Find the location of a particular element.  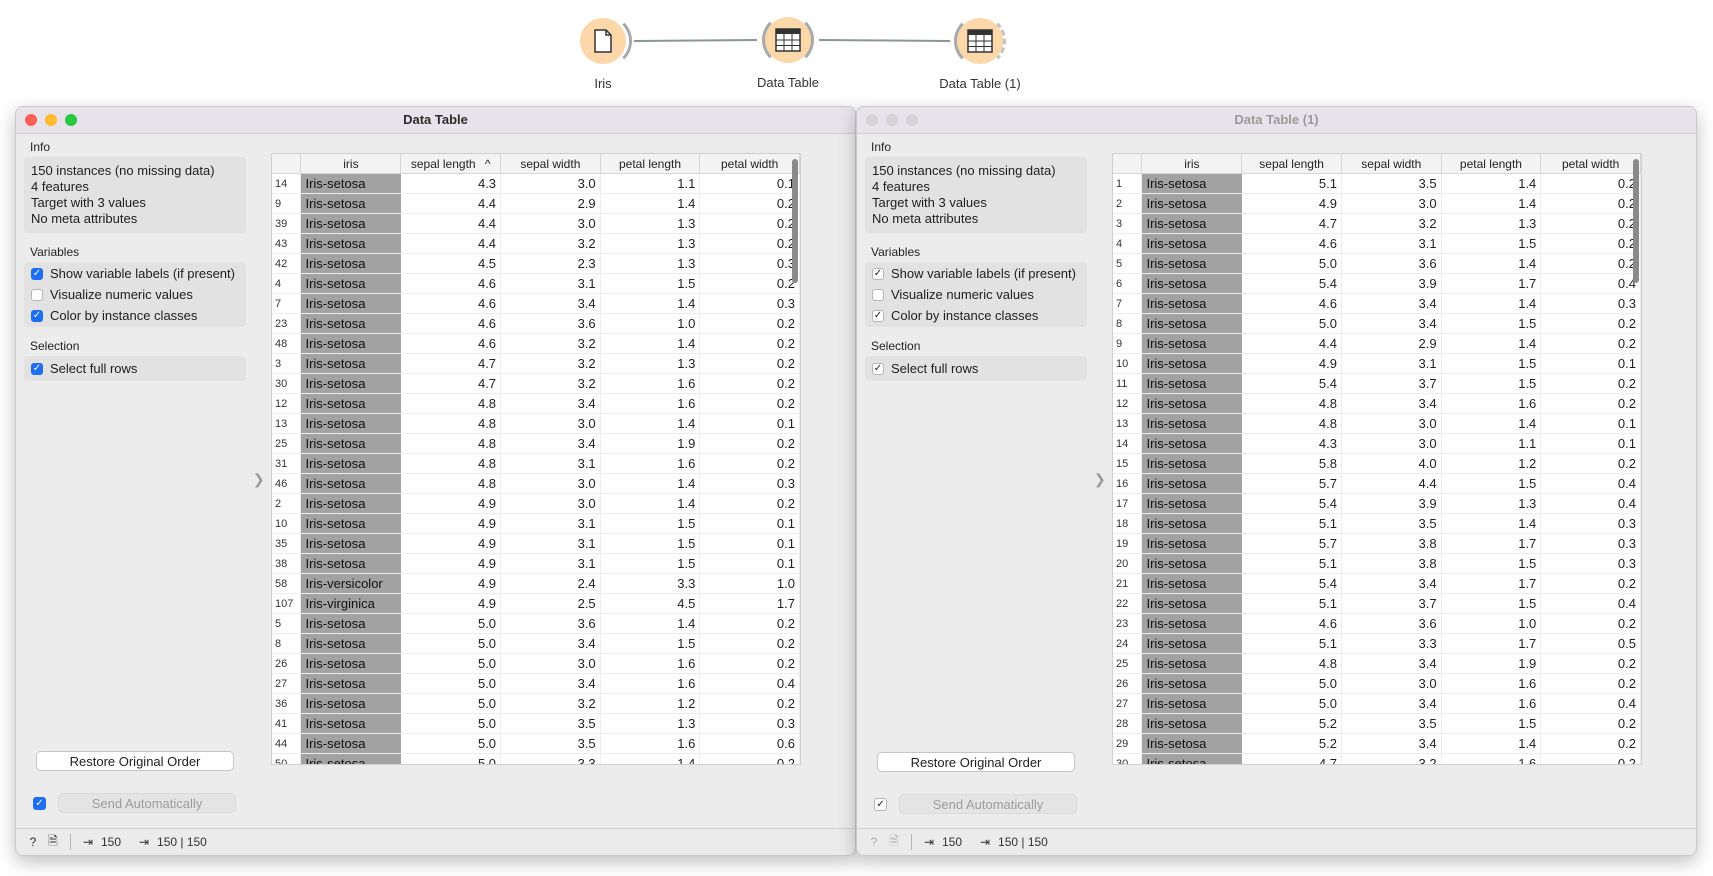

title-bar: Data Table (1) is located at coordinates (1276, 120).